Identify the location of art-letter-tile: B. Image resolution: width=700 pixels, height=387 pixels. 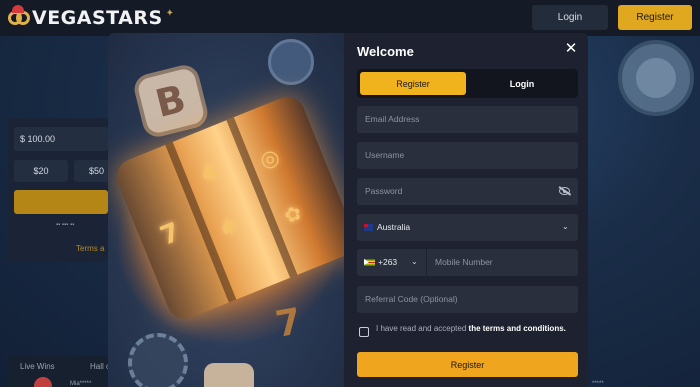
(171, 101).